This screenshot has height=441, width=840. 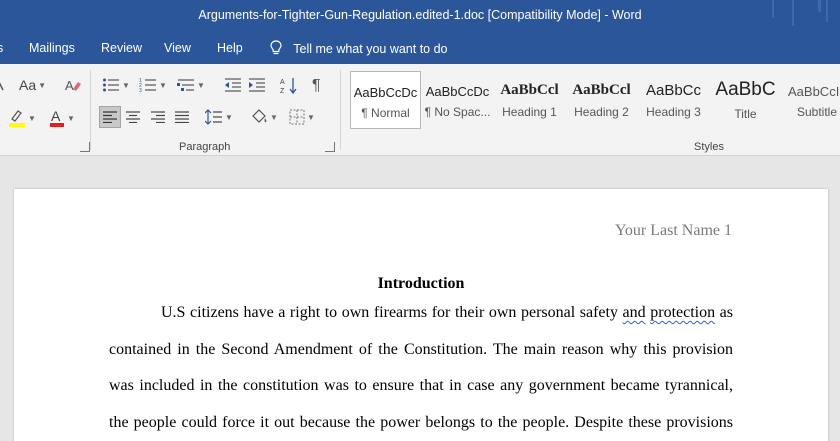 What do you see at coordinates (814, 91) in the screenshot?
I see `style-sample: AaBbCcI` at bounding box center [814, 91].